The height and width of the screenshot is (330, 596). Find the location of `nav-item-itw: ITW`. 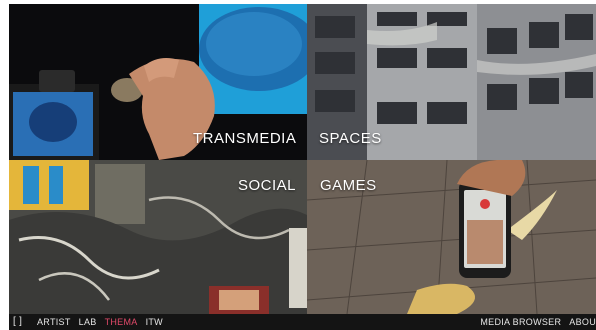

nav-item-itw: ITW is located at coordinates (154, 322).